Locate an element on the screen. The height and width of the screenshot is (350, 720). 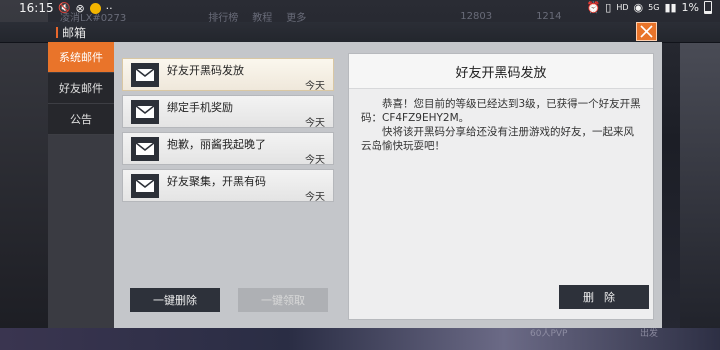
wifi-icon: ◉ is located at coordinates (638, 7).